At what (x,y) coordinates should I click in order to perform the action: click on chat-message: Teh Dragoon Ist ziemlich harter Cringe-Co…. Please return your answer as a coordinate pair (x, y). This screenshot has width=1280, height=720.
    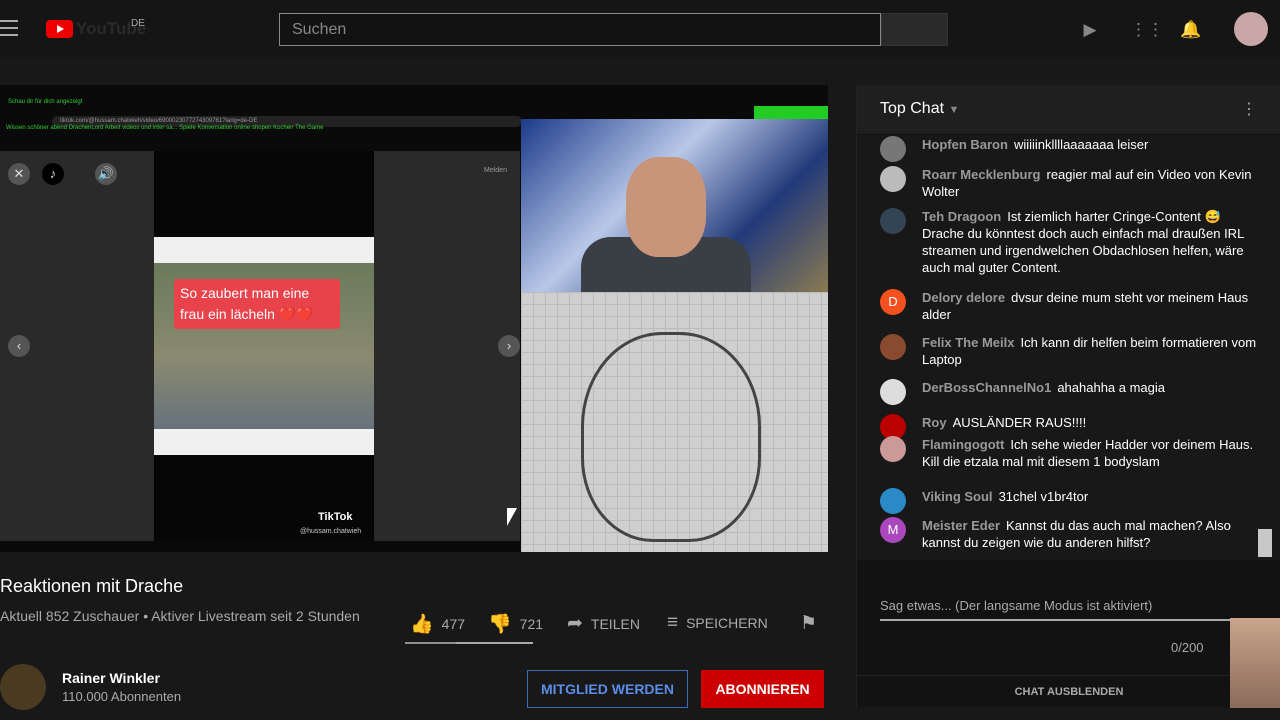
    Looking at the image, I should click on (1070, 242).